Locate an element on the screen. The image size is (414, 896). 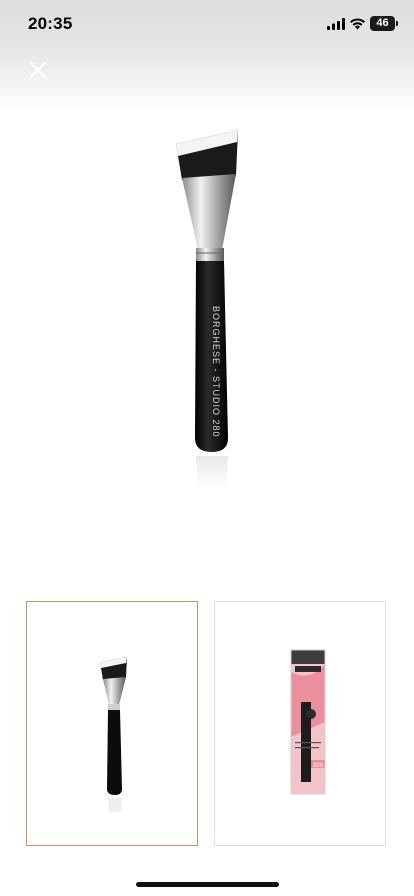
brush-image: BORGHESE - STUDIO 280 is located at coordinates (207, 309).